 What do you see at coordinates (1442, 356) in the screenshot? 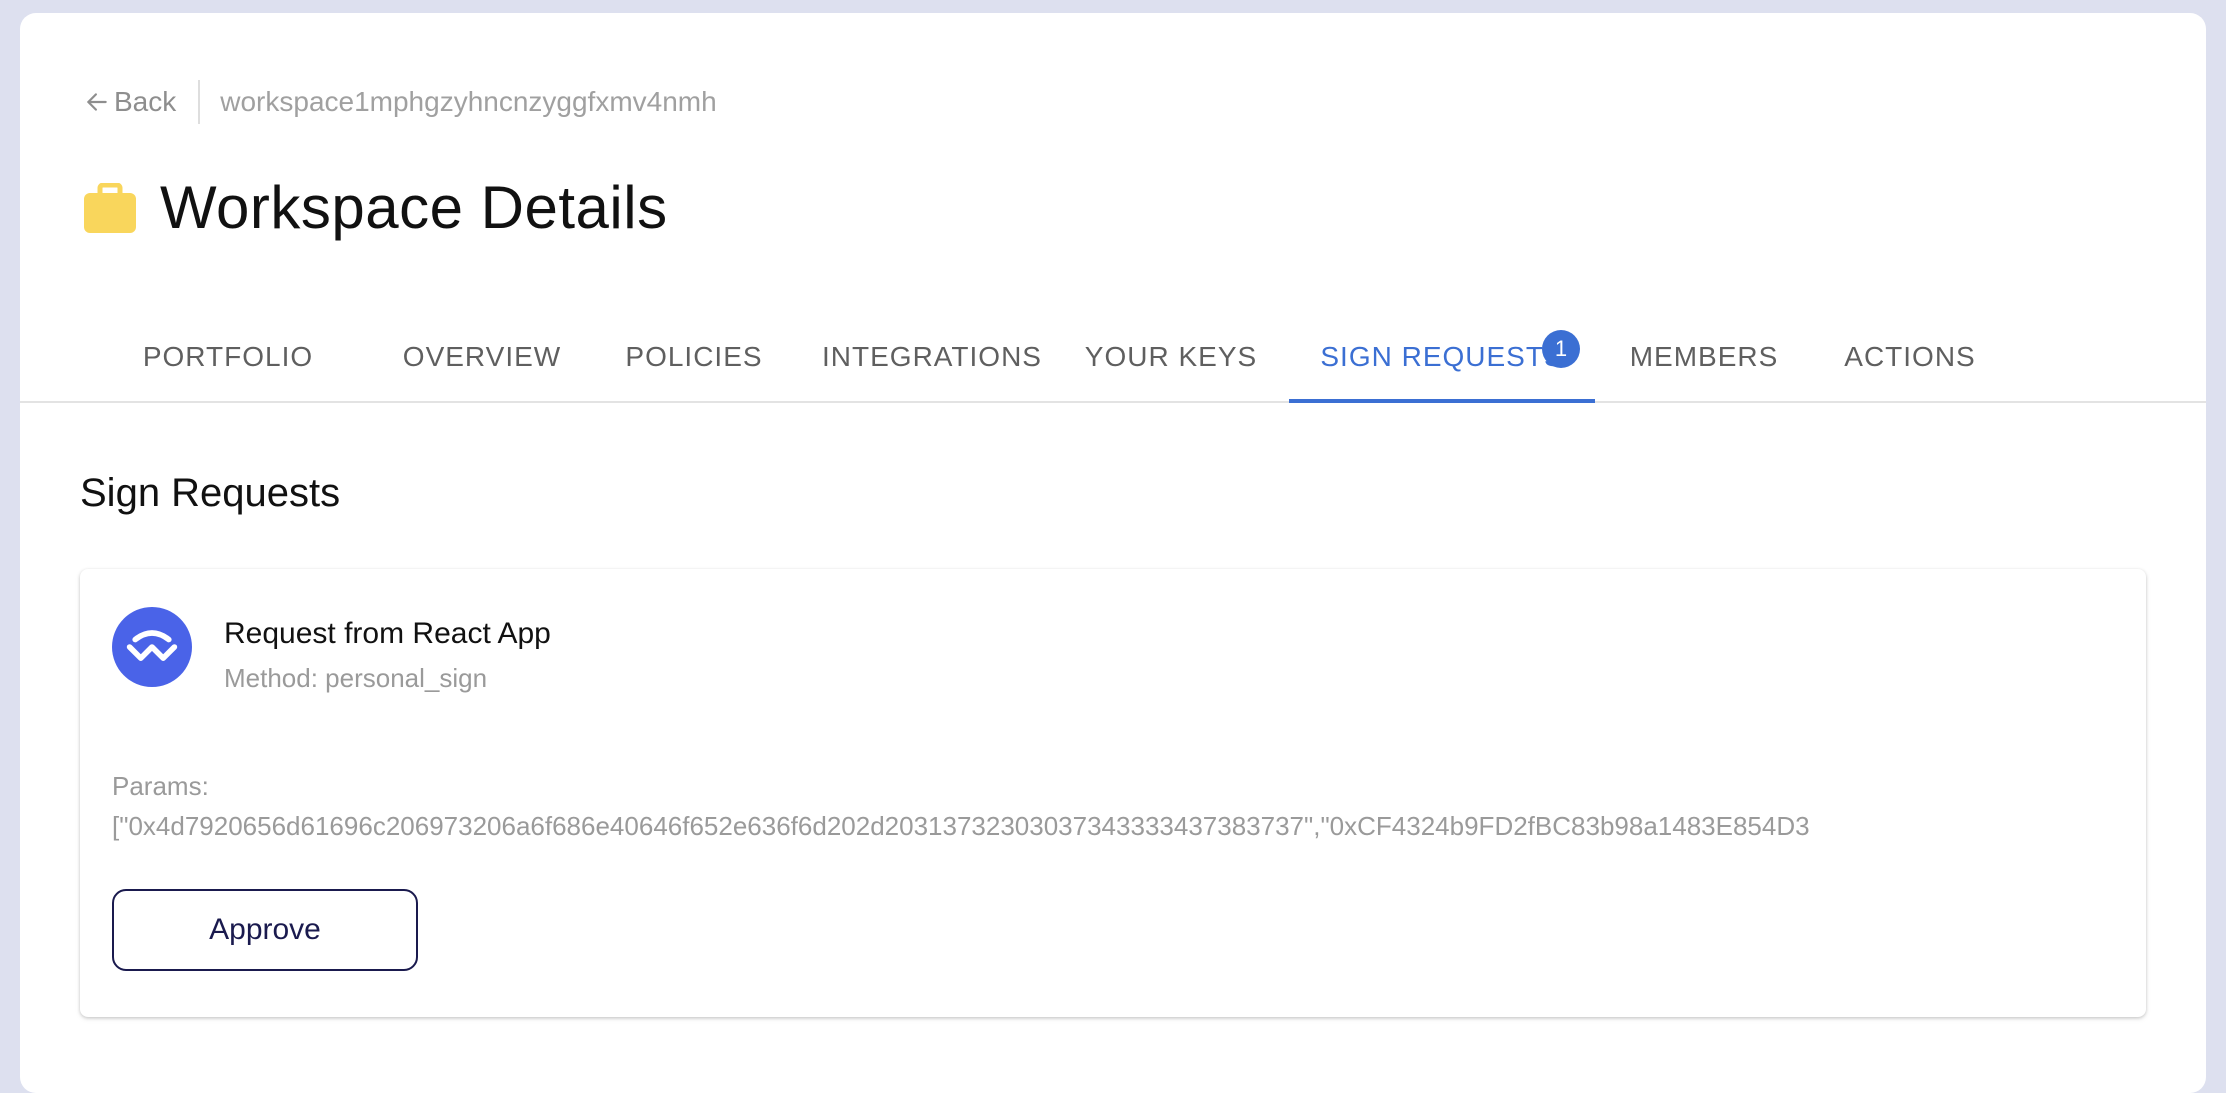
I see `tab-label: SIGN REQUESTS` at bounding box center [1442, 356].